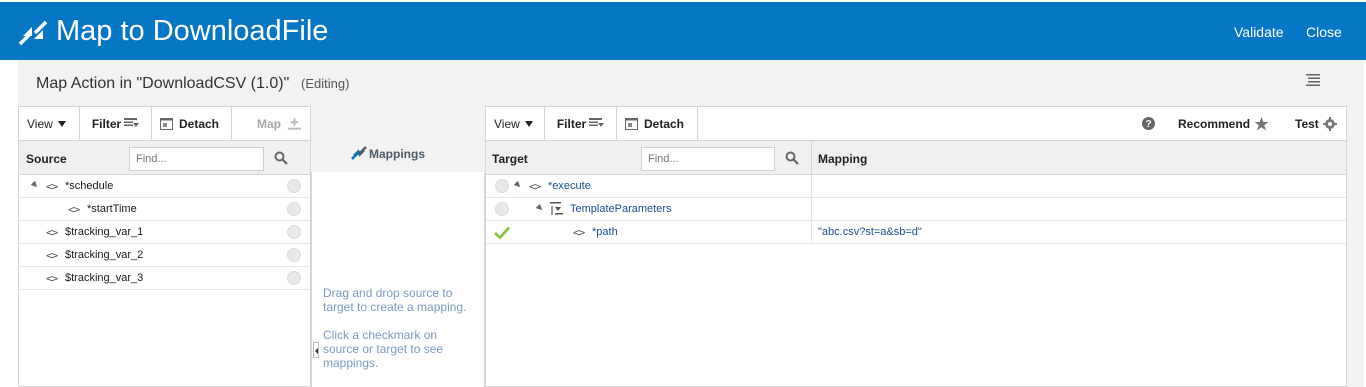  I want to click on node-name: *startTime, so click(112, 209).